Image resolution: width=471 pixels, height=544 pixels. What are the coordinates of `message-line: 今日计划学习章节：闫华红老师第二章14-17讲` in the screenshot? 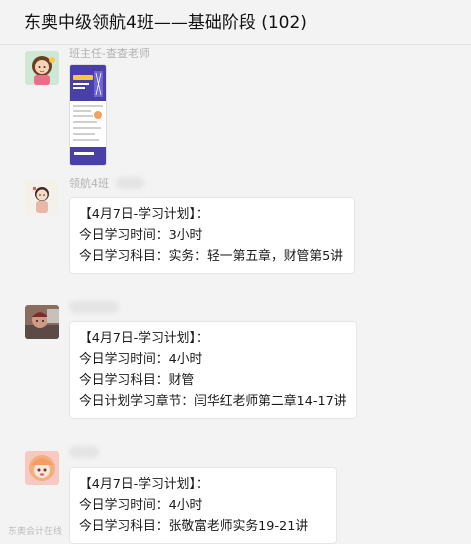 It's located at (213, 401).